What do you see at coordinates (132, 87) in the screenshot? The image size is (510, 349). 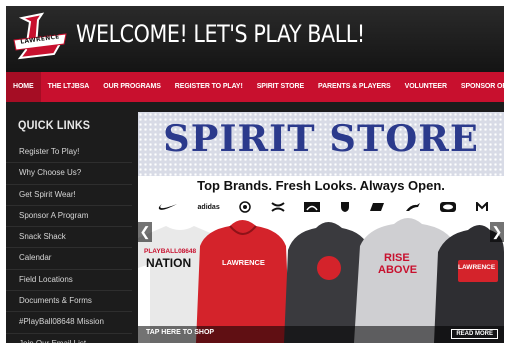 I see `nav-item-our-programs: OUR PROGRAMS` at bounding box center [132, 87].